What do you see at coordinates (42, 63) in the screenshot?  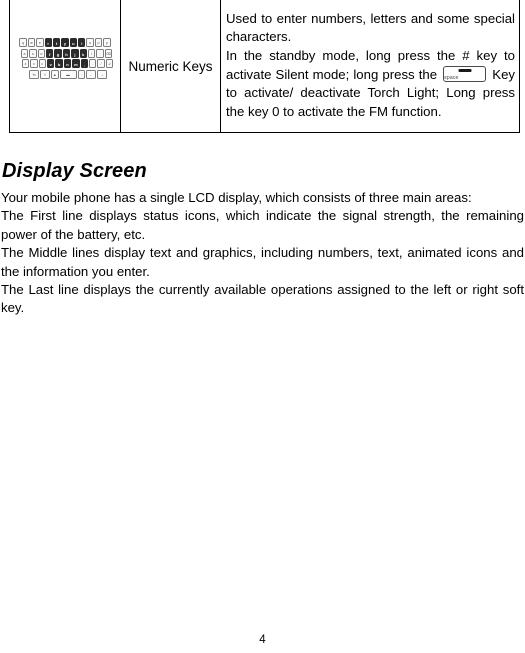 I see `key-c: c` at bounding box center [42, 63].